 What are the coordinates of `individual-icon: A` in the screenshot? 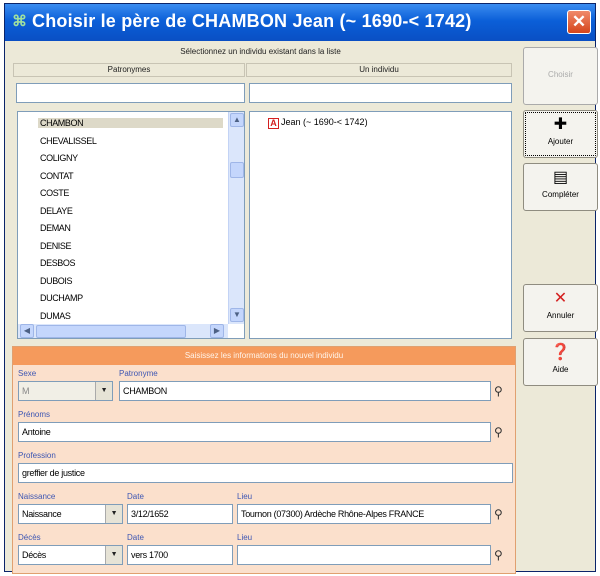 It's located at (273, 123).